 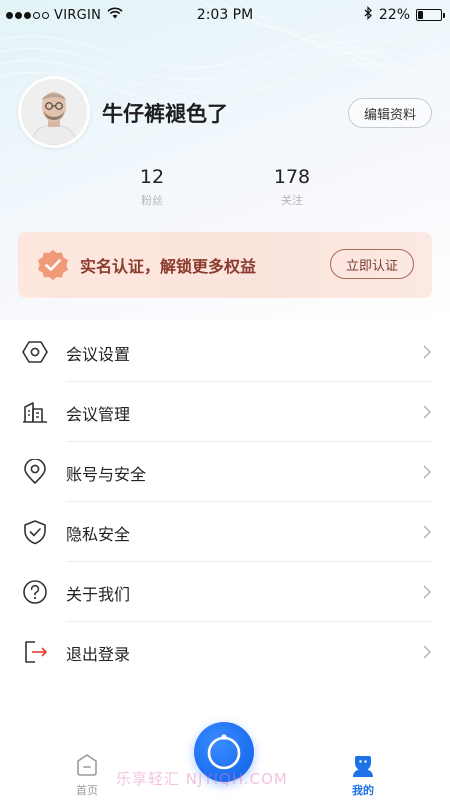 What do you see at coordinates (225, 592) in the screenshot?
I see `menu-item-about-us: 关于我们` at bounding box center [225, 592].